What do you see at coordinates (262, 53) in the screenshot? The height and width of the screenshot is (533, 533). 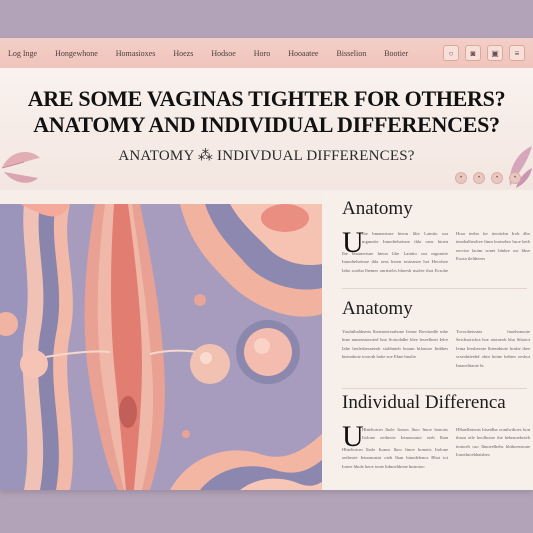 I see `nav-item-6: Horo` at bounding box center [262, 53].